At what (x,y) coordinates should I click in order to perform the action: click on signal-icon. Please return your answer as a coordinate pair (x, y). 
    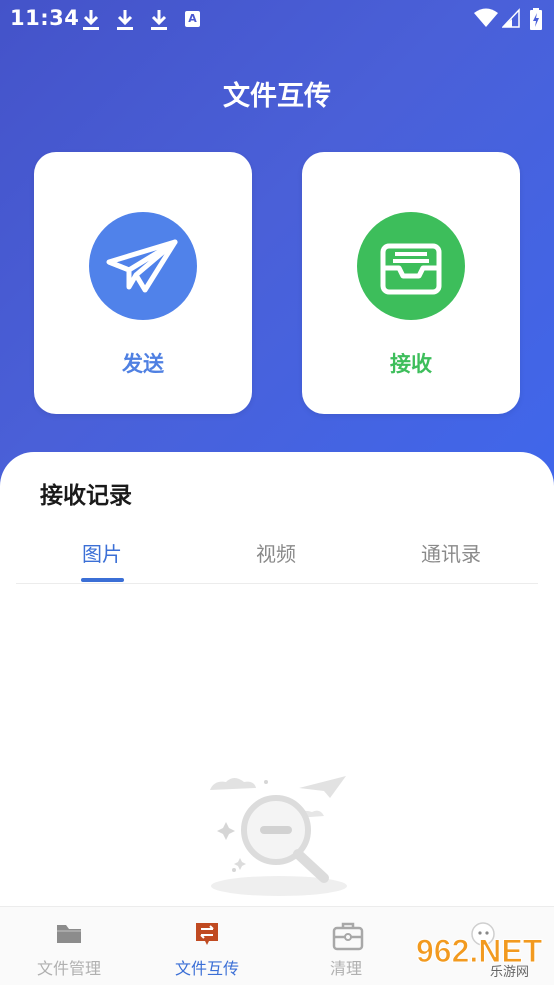
    Looking at the image, I should click on (511, 18).